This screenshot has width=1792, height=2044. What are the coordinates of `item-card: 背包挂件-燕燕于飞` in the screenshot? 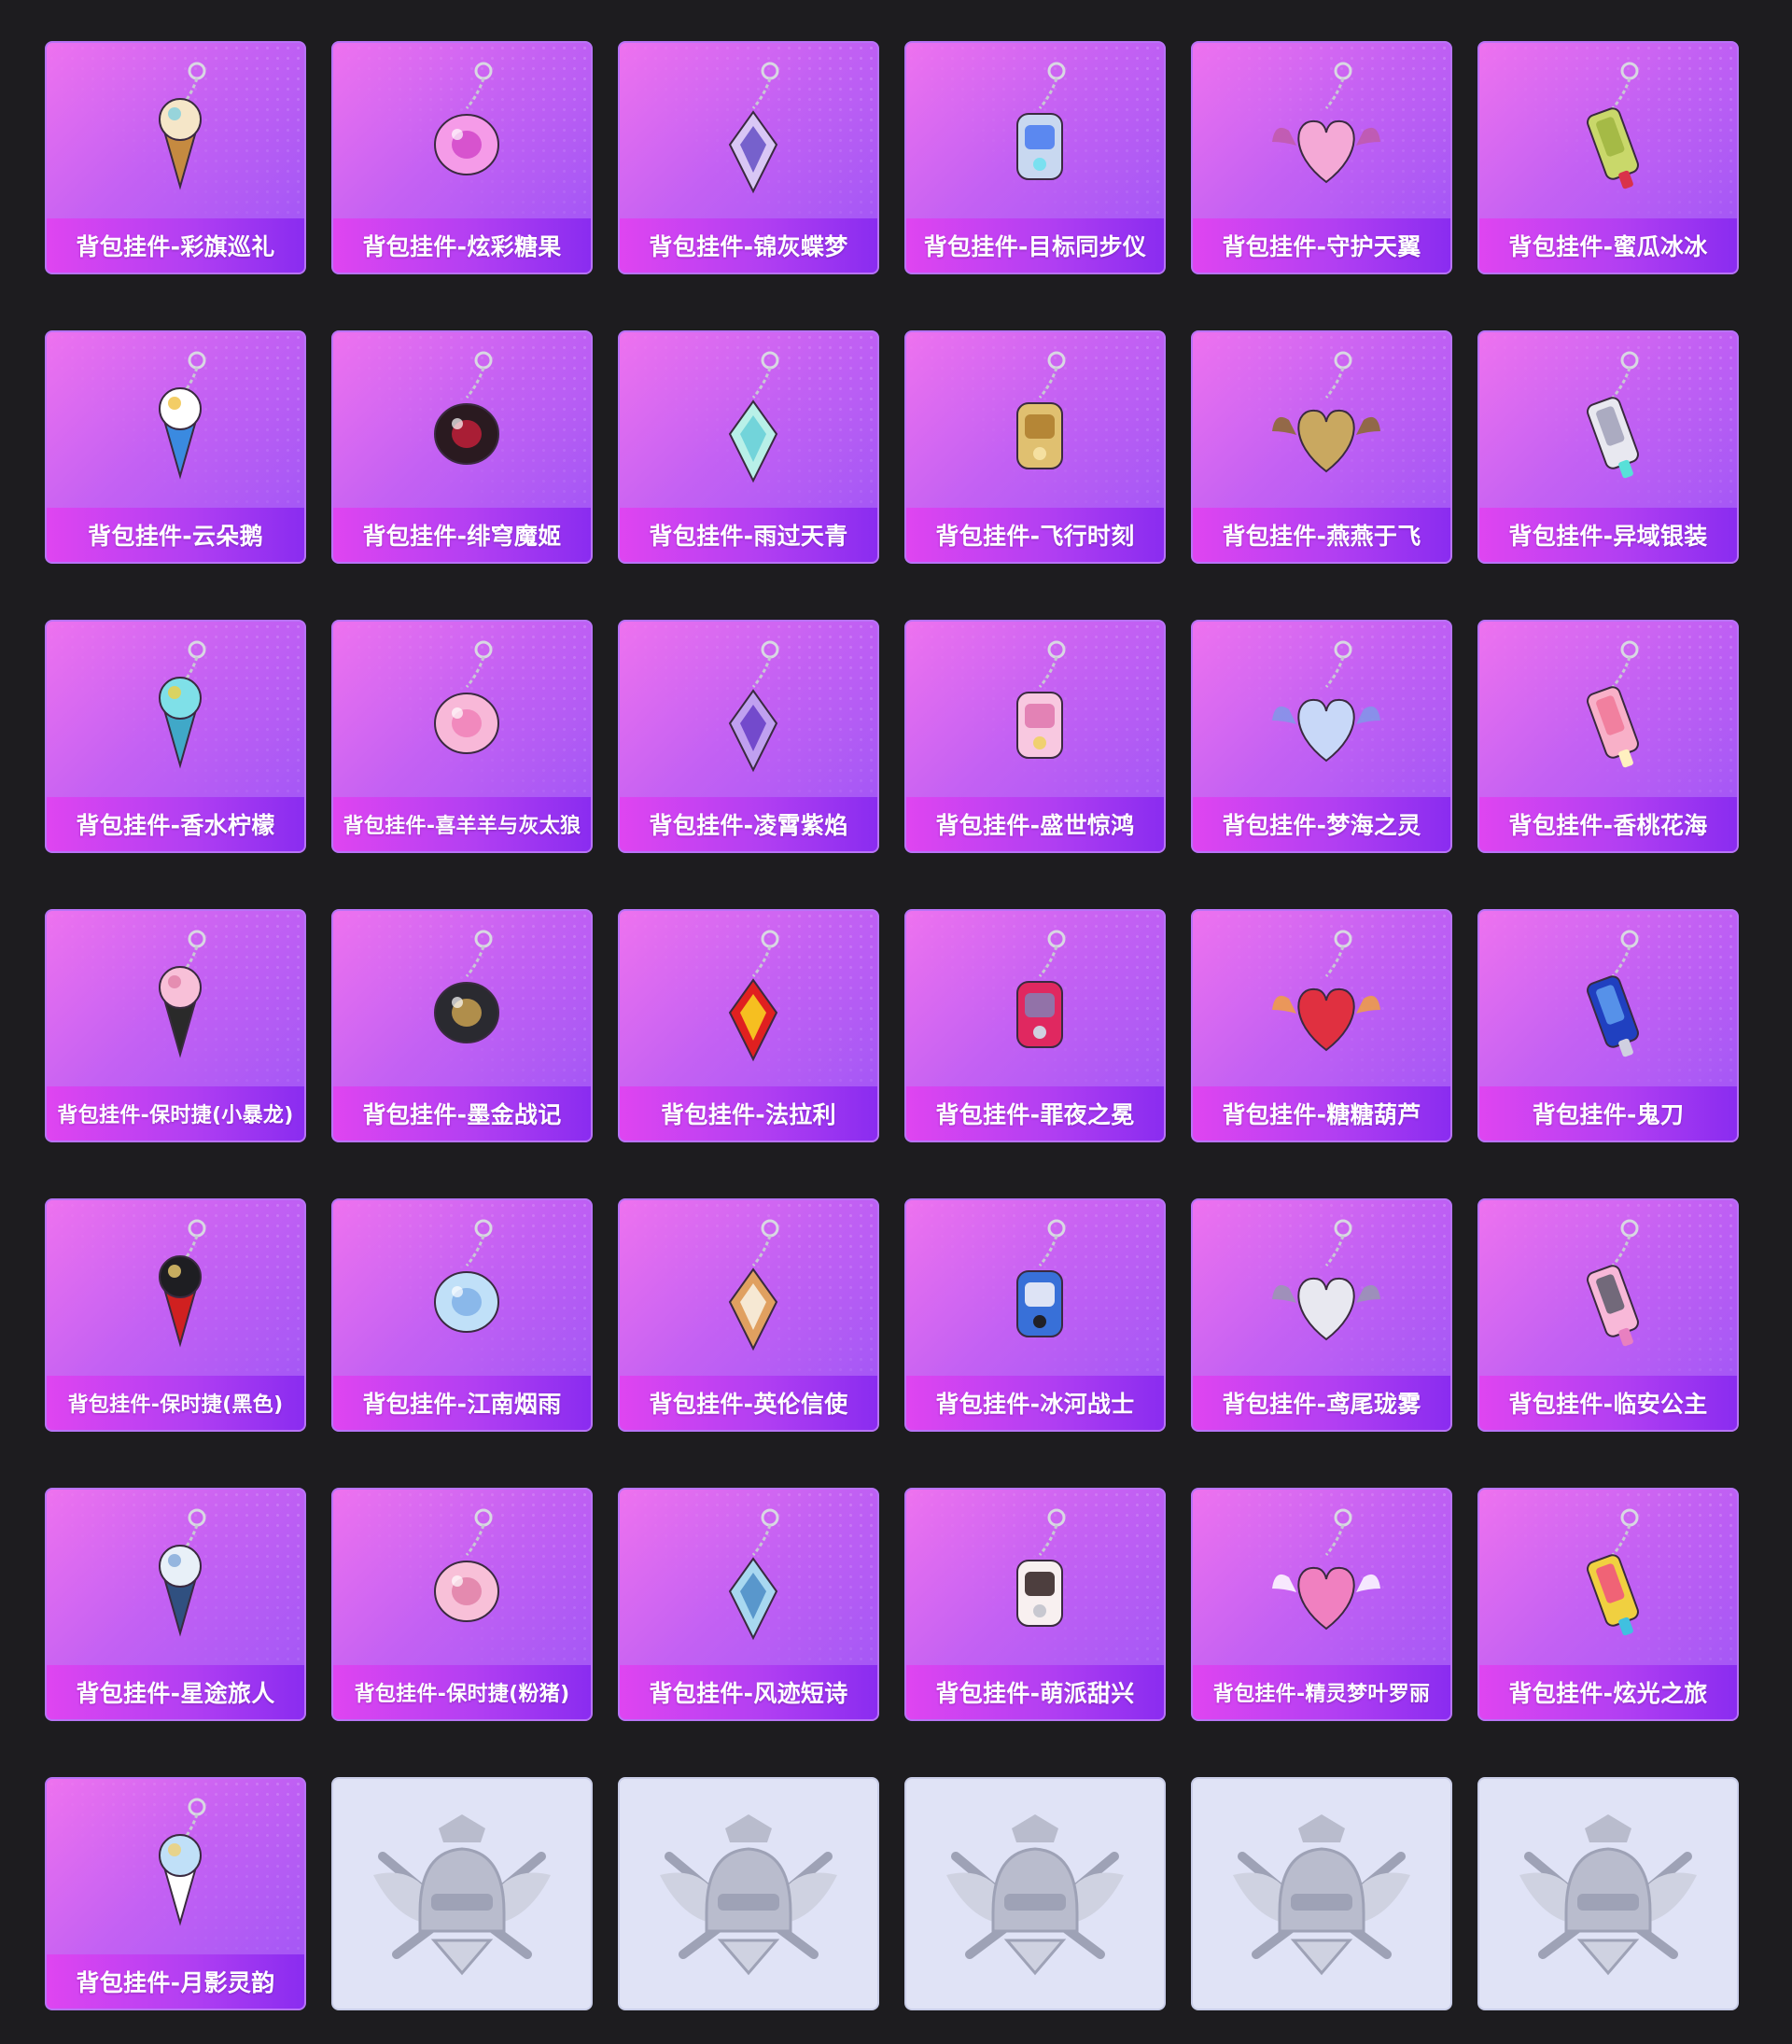 It's located at (1321, 447).